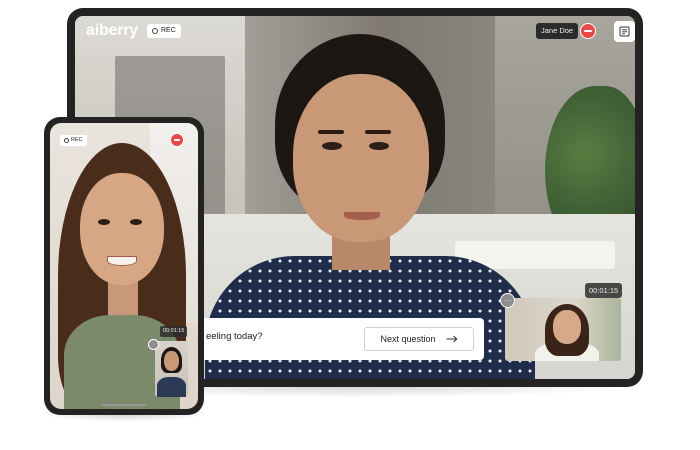  Describe the element at coordinates (153, 344) in the screenshot. I see `phone-self-view-options-button` at that location.